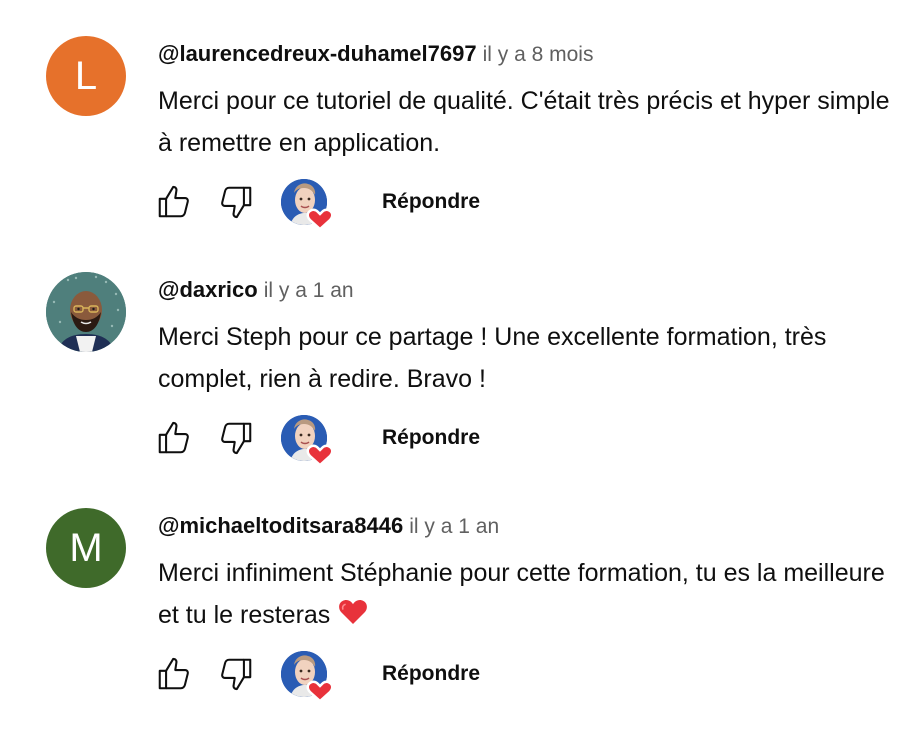  I want to click on comment-header: @laurencedreux-duhamel7697 il y a 8 mois, so click(375, 55).